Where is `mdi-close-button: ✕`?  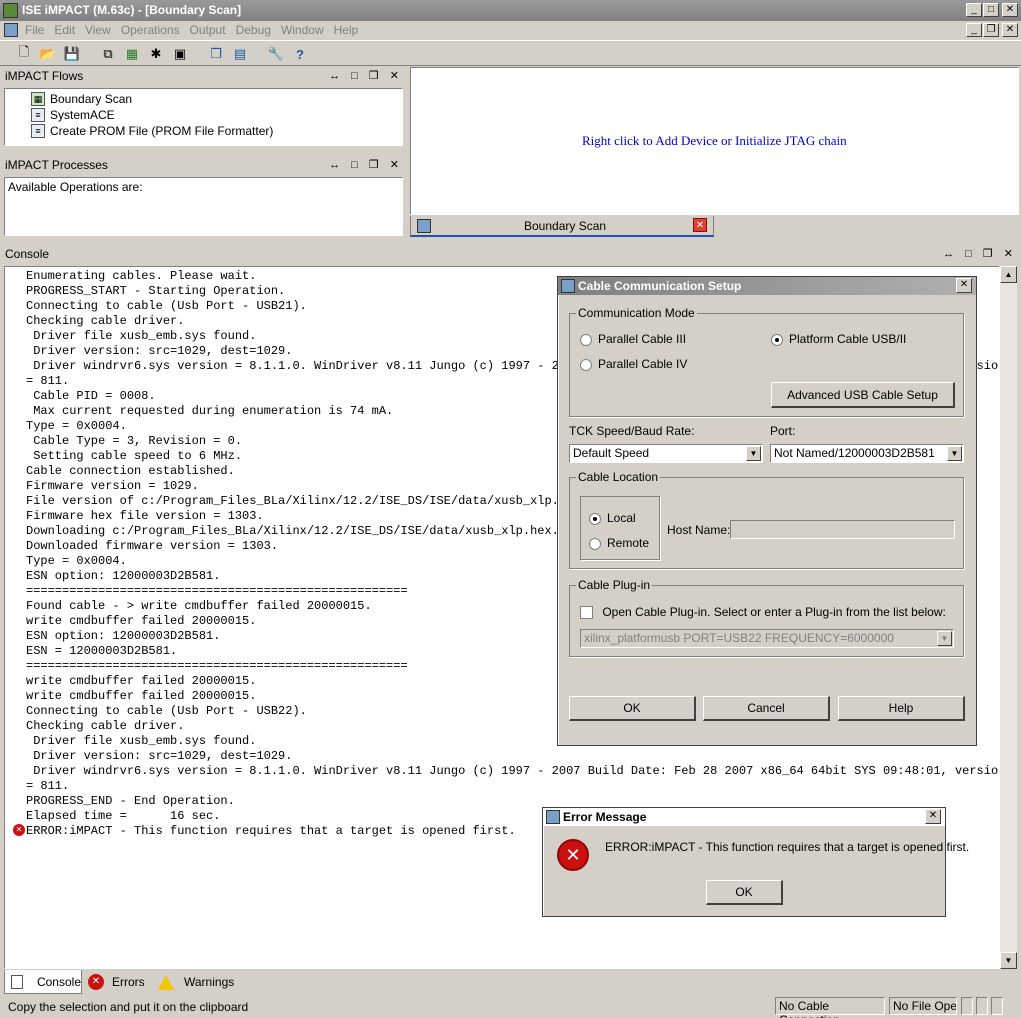
mdi-close-button: ✕ is located at coordinates (1010, 30).